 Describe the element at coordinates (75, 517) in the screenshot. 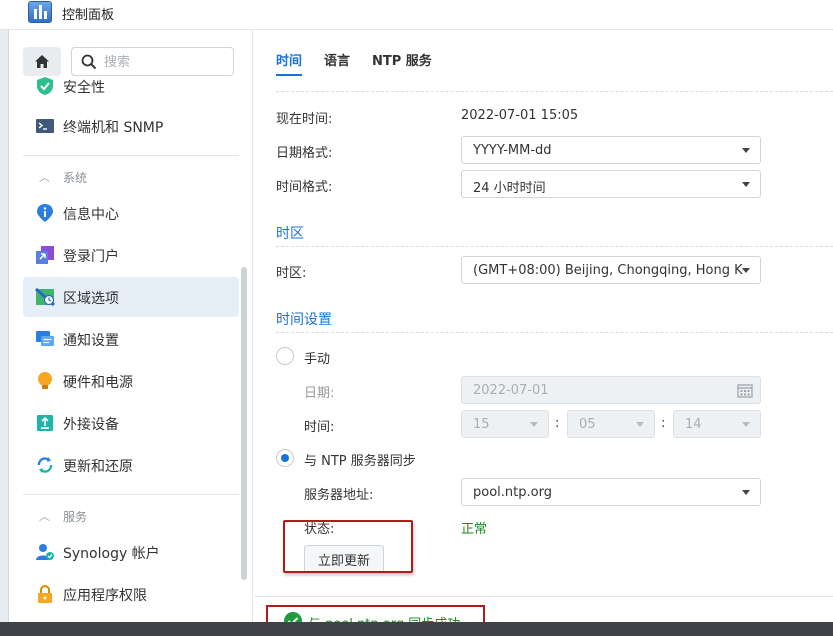

I see `section-label: 服务` at that location.